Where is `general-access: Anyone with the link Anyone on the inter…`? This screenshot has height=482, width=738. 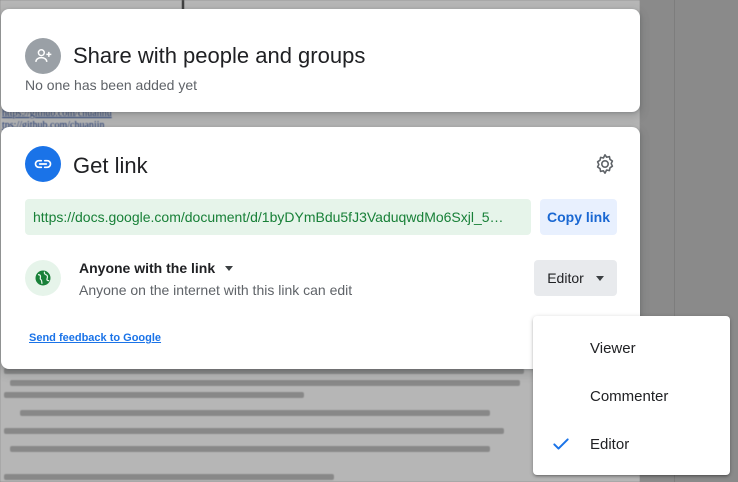 general-access: Anyone with the link Anyone on the inter… is located at coordinates (215, 279).